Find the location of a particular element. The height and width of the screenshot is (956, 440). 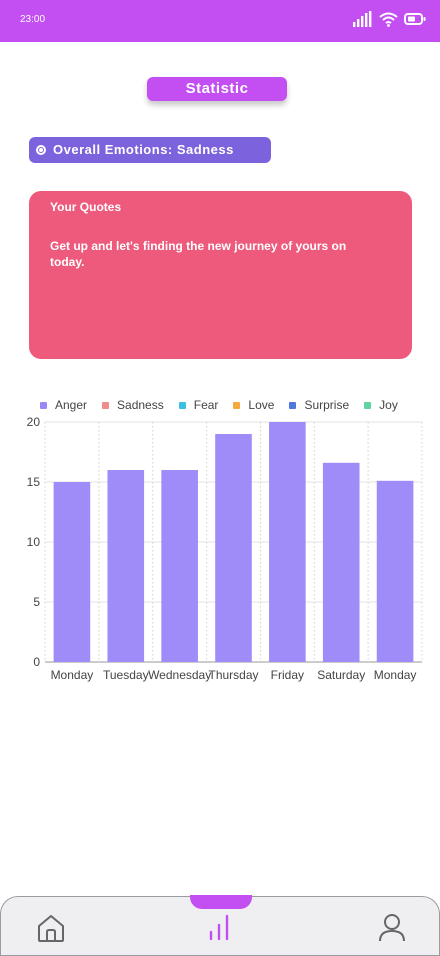

bar-chart-icon is located at coordinates (221, 927).